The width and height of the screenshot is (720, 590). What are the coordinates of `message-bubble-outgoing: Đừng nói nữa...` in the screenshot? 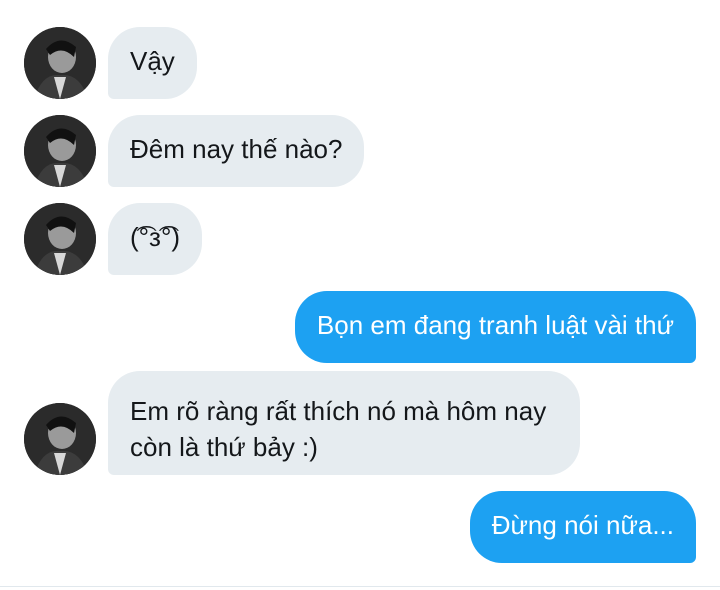 It's located at (582, 527).